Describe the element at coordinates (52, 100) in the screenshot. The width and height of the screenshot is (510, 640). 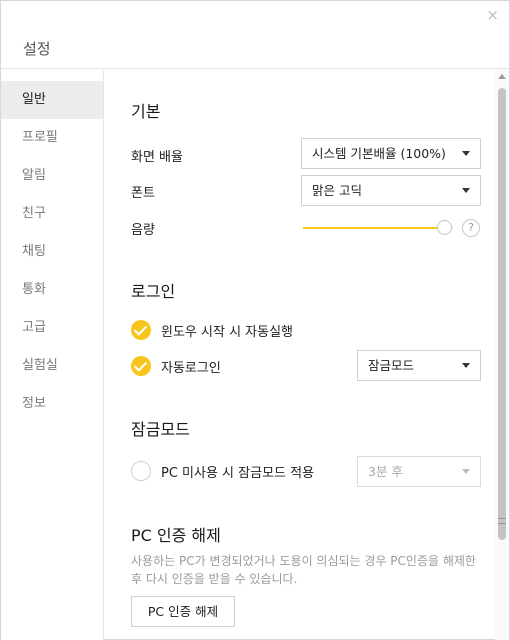
I see `sidebar-item-general: 일반` at that location.